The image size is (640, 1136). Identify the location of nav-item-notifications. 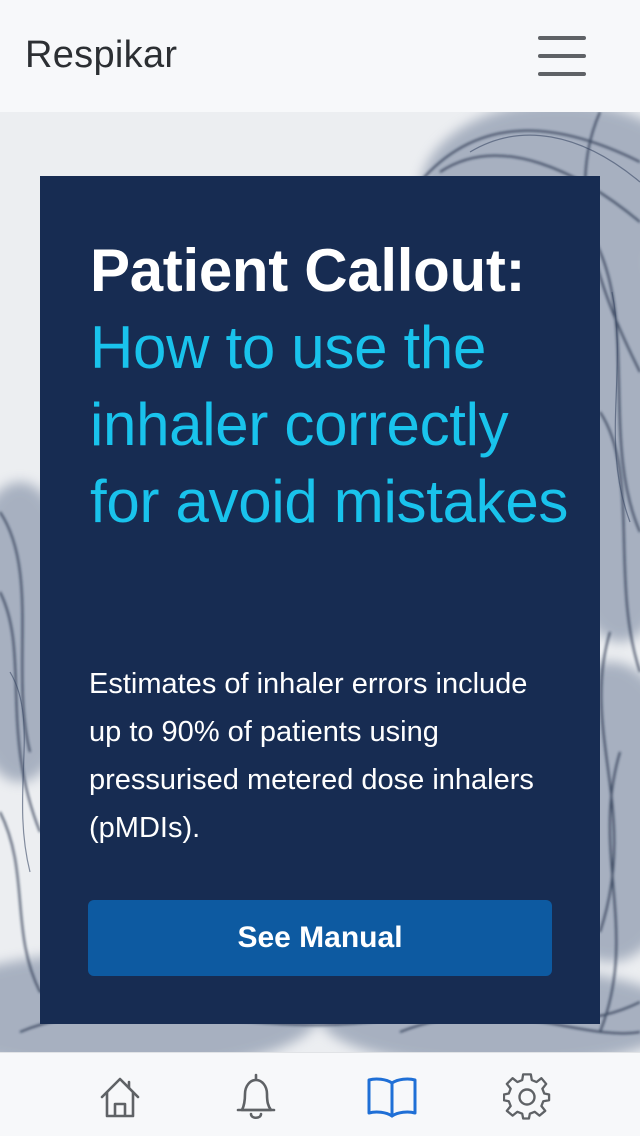
(256, 1097).